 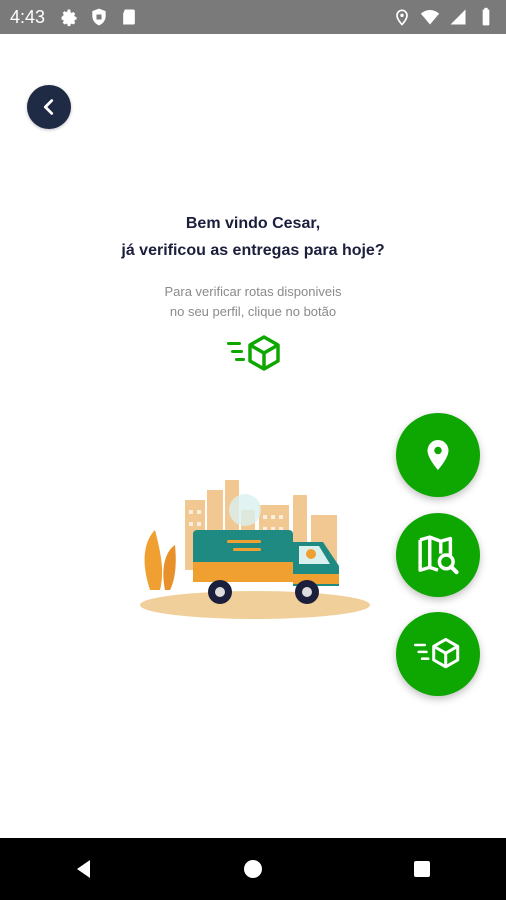 I want to click on home-circle-icon, so click(x=252, y=869).